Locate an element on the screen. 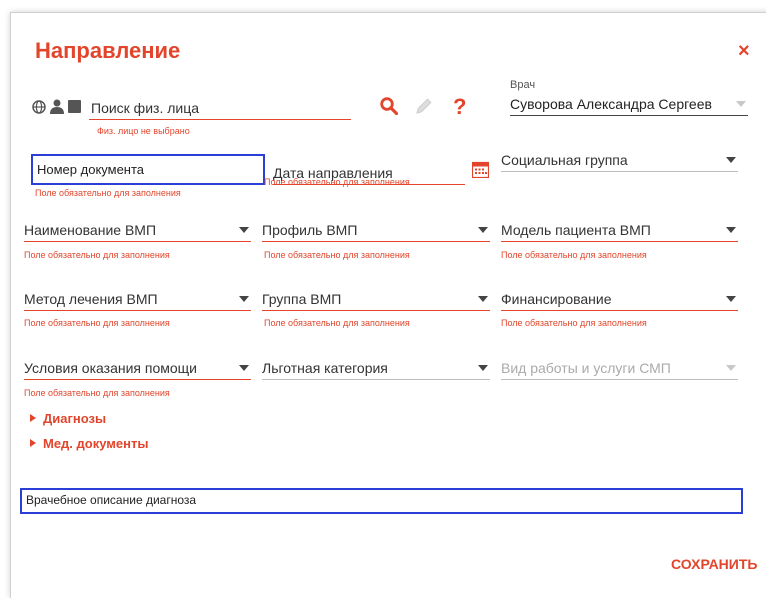  person-search-input: Поиск физ. лица is located at coordinates (145, 108).